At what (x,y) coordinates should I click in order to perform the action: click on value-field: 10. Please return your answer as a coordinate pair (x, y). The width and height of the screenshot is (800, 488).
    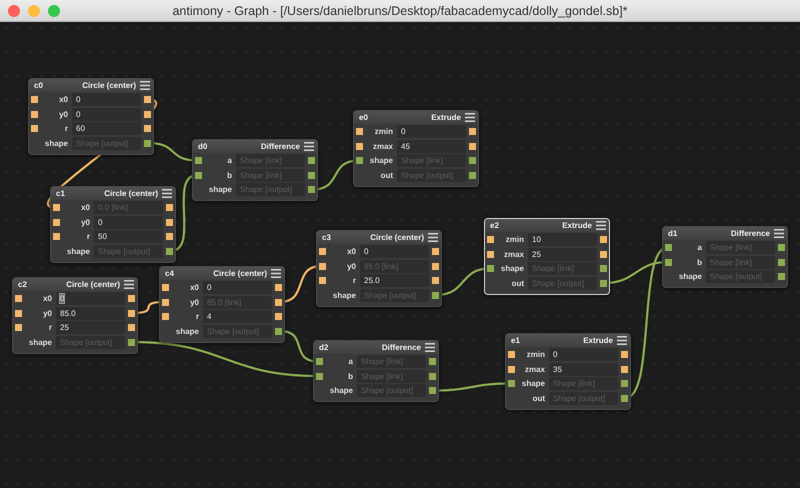
    Looking at the image, I should click on (562, 239).